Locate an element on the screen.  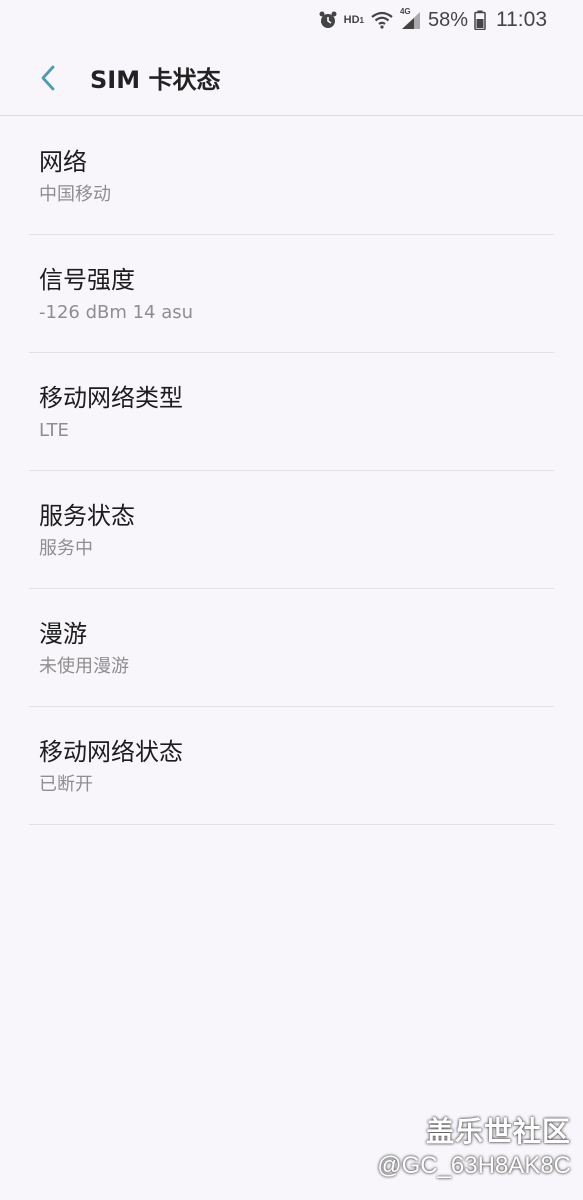
list-item-mobile-network-state: 移动网络状态 已断开 is located at coordinates (291, 766).